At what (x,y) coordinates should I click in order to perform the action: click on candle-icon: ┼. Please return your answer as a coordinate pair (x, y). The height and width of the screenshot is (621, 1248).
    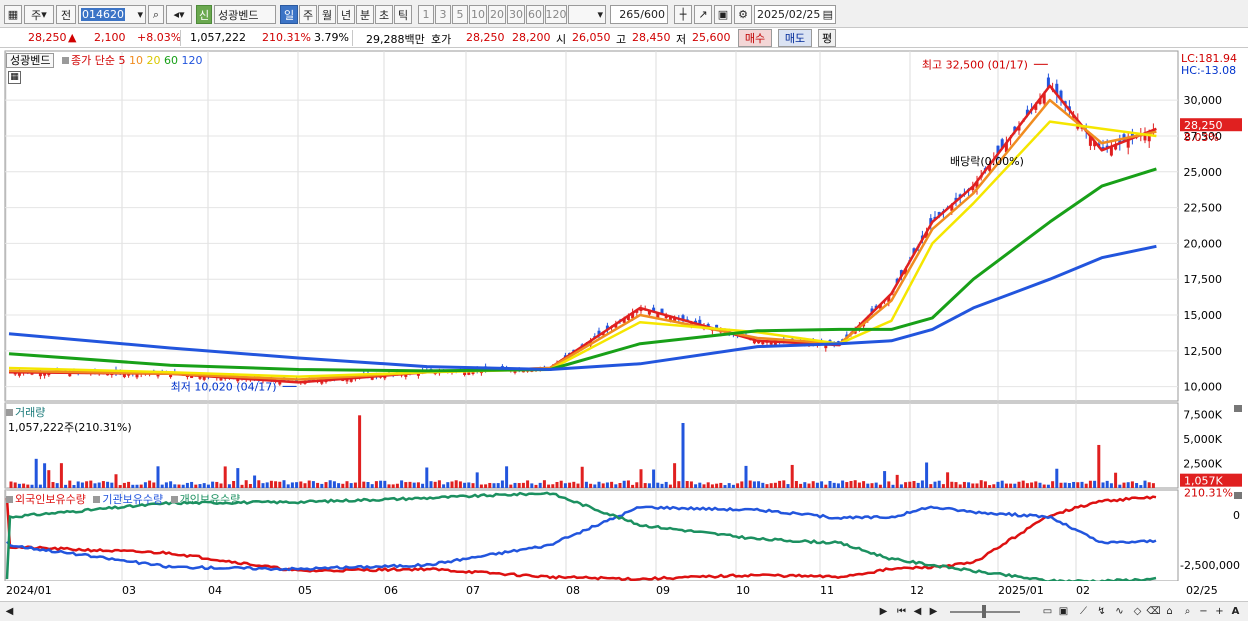
    Looking at the image, I should click on (683, 14).